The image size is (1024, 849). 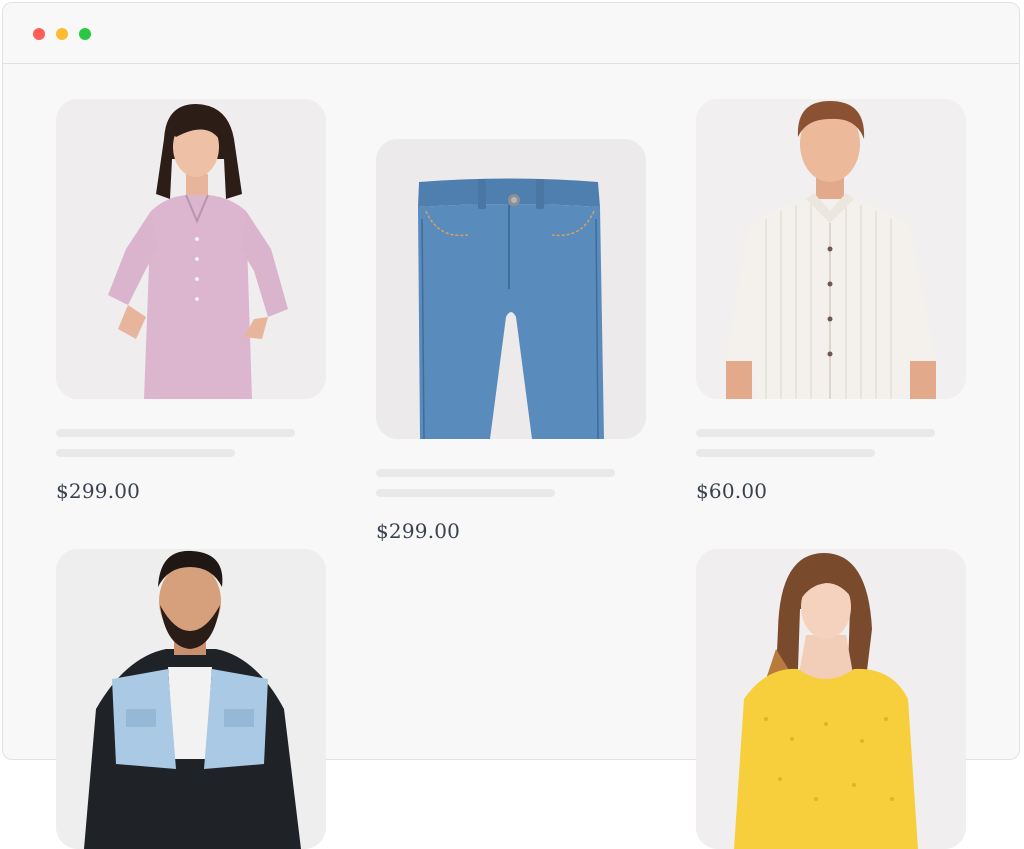 I want to click on minimize-dot-icon, so click(x=62, y=34).